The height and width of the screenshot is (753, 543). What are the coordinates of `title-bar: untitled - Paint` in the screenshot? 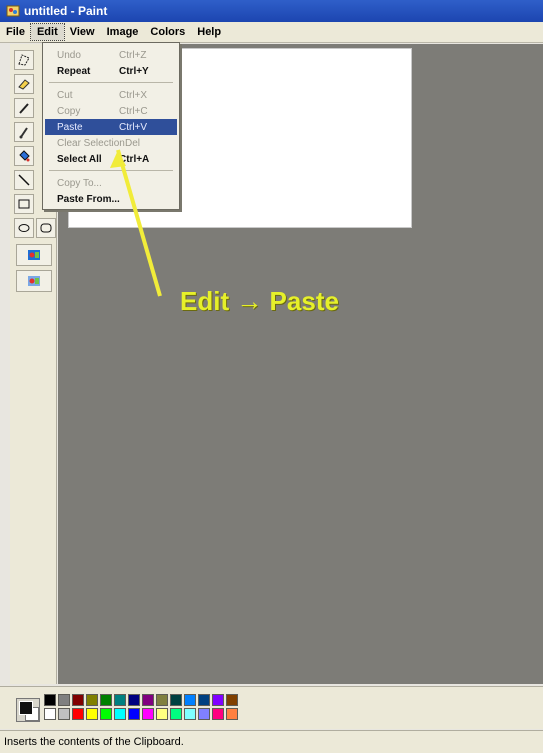 It's located at (271, 11).